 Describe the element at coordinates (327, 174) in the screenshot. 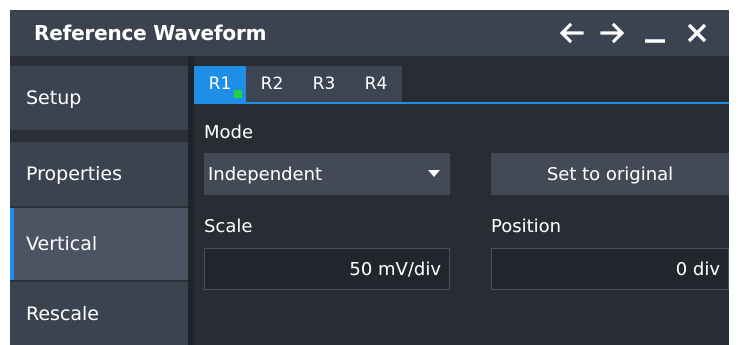

I see `mode-dropdown: Independent` at that location.